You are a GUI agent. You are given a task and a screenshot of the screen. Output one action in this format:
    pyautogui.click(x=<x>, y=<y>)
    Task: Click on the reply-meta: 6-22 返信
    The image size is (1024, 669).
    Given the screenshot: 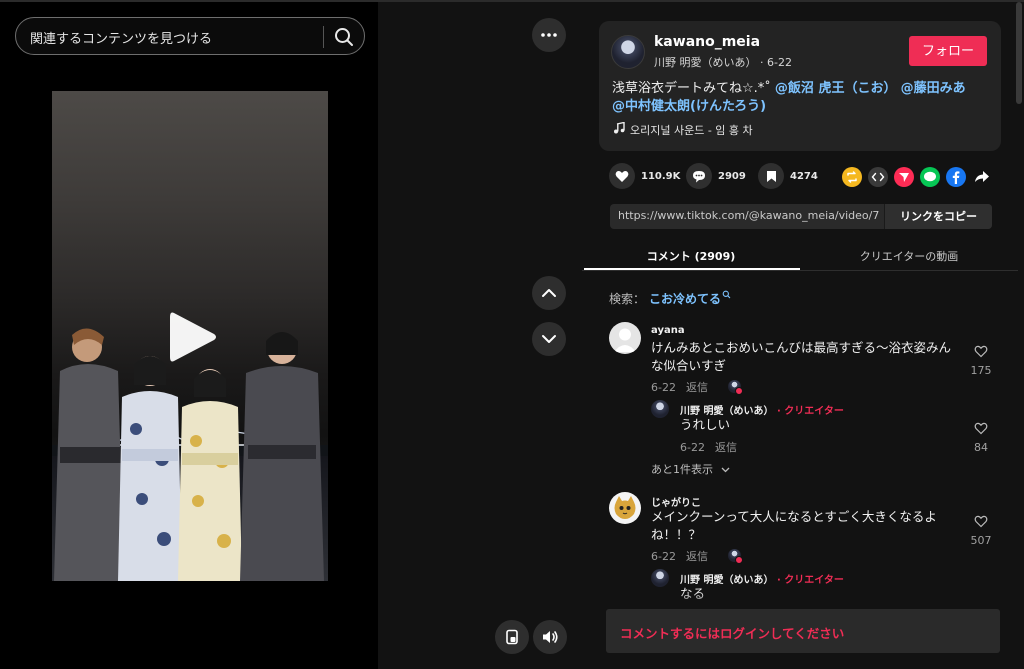 What is the action you would take?
    pyautogui.click(x=708, y=447)
    